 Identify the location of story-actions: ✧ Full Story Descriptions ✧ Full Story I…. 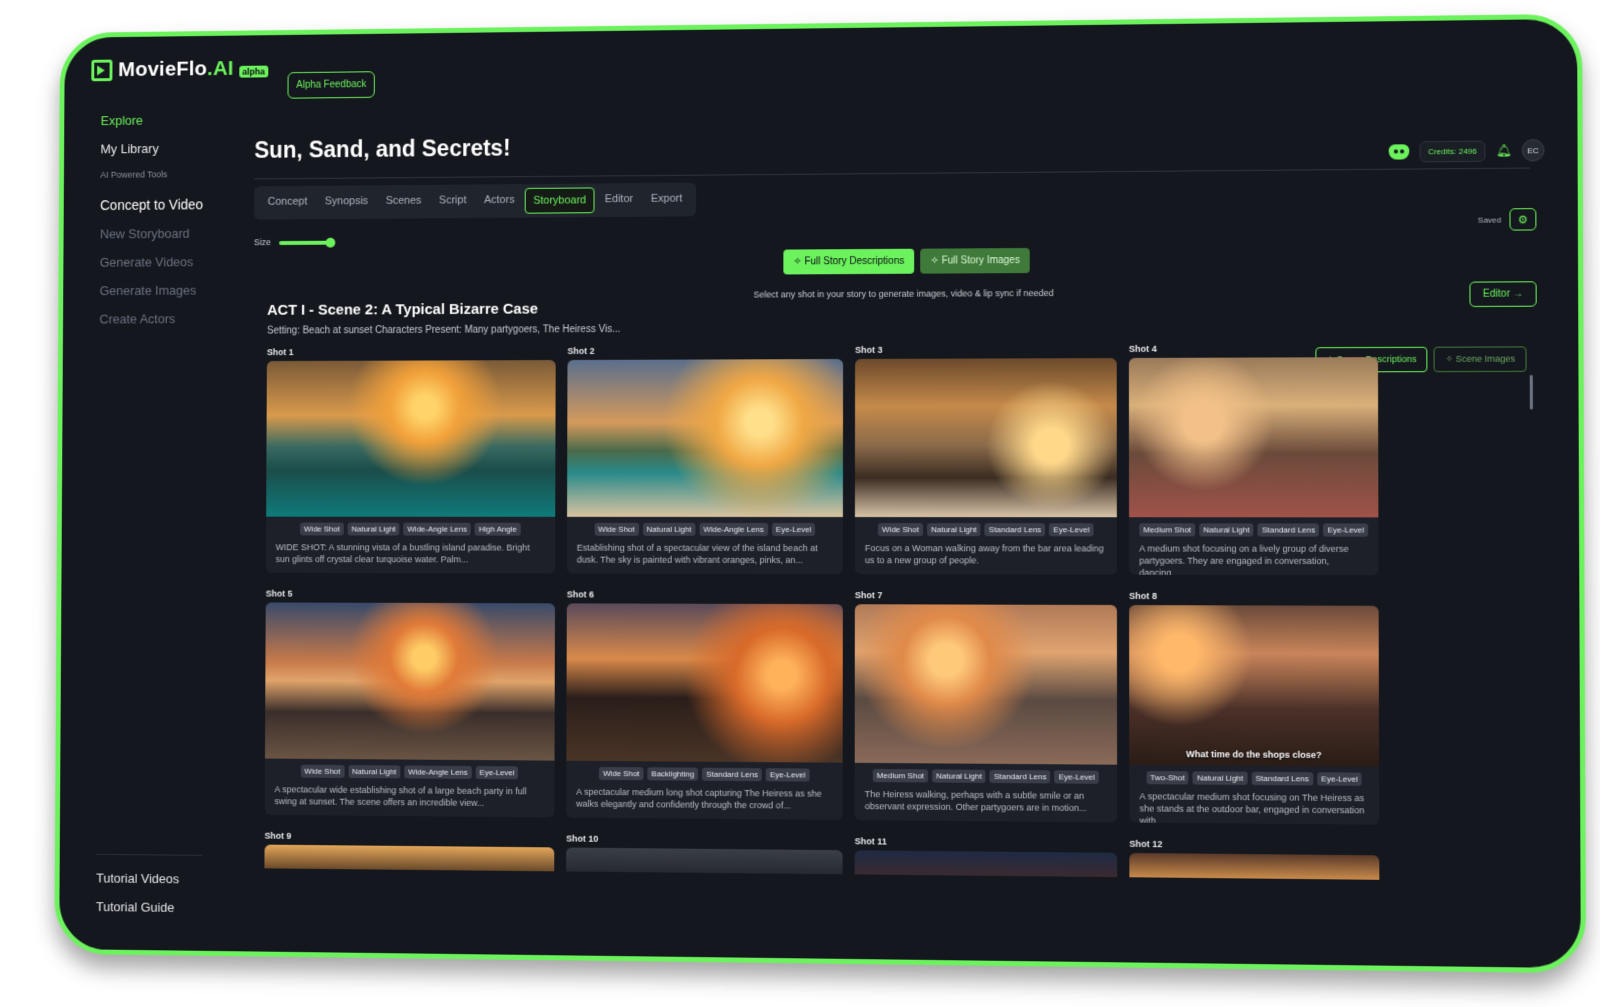
(906, 261).